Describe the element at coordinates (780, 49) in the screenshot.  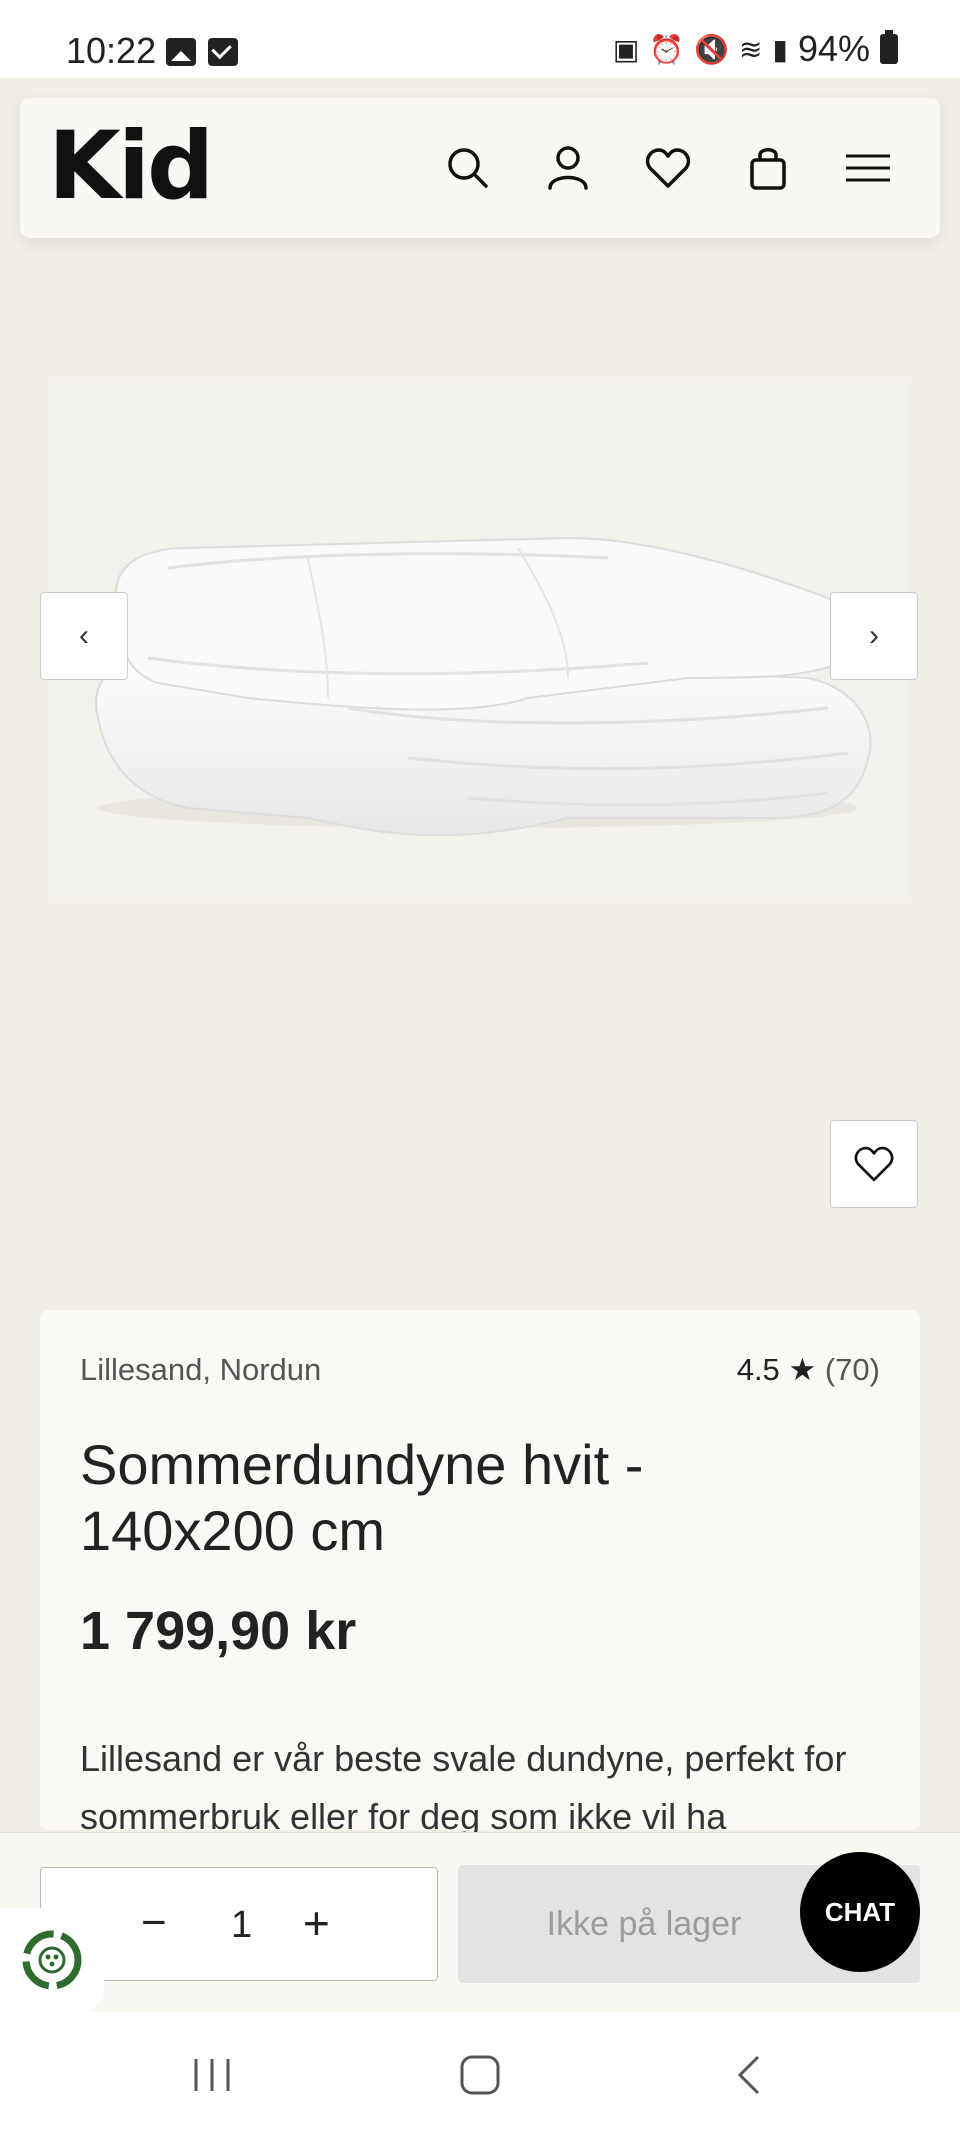
I see `signal-icon: ▮` at that location.